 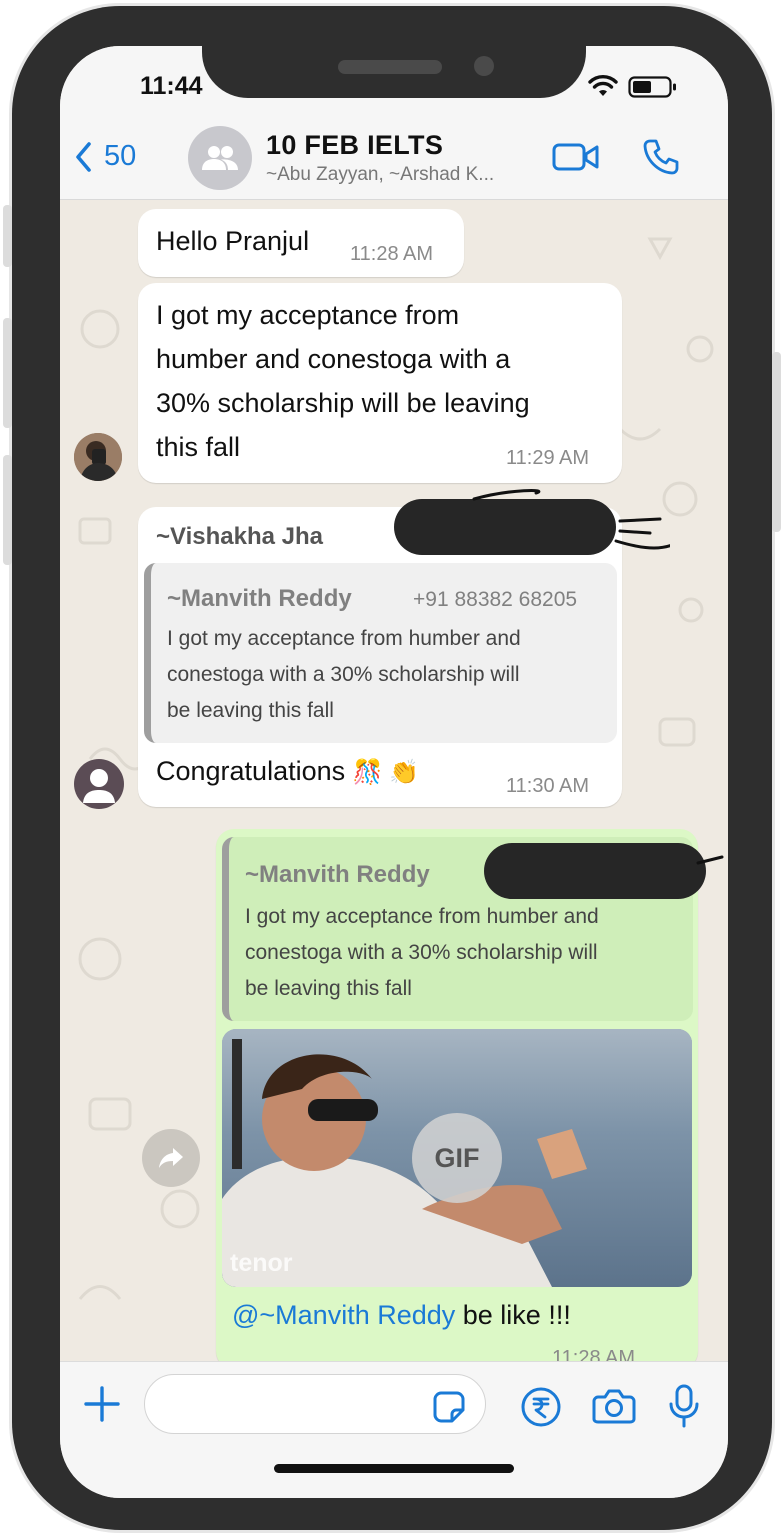 I want to click on plus-icon, so click(x=102, y=1404).